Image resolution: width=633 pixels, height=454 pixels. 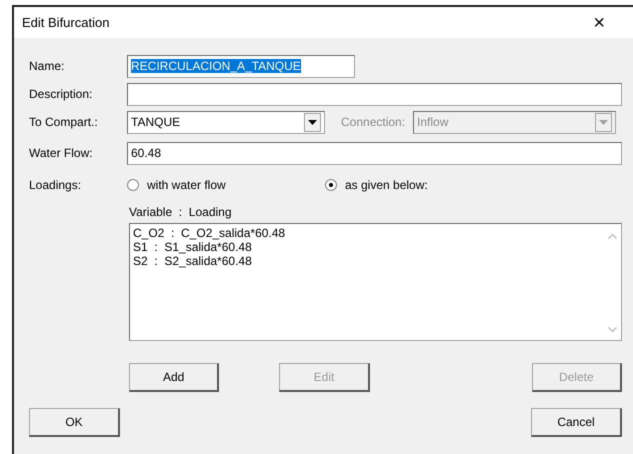 What do you see at coordinates (367, 233) in the screenshot?
I see `list-item: C_O2 : C_O2_salida*60.48` at bounding box center [367, 233].